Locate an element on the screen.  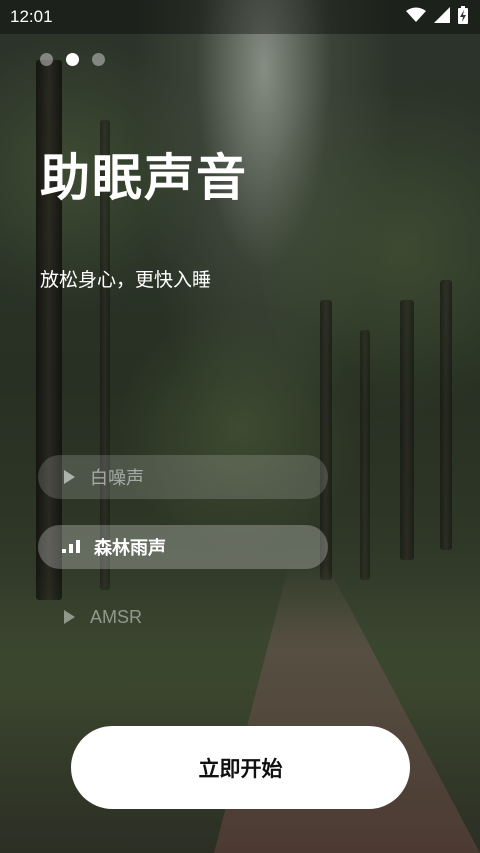
status-bar: 12:01 is located at coordinates (240, 17).